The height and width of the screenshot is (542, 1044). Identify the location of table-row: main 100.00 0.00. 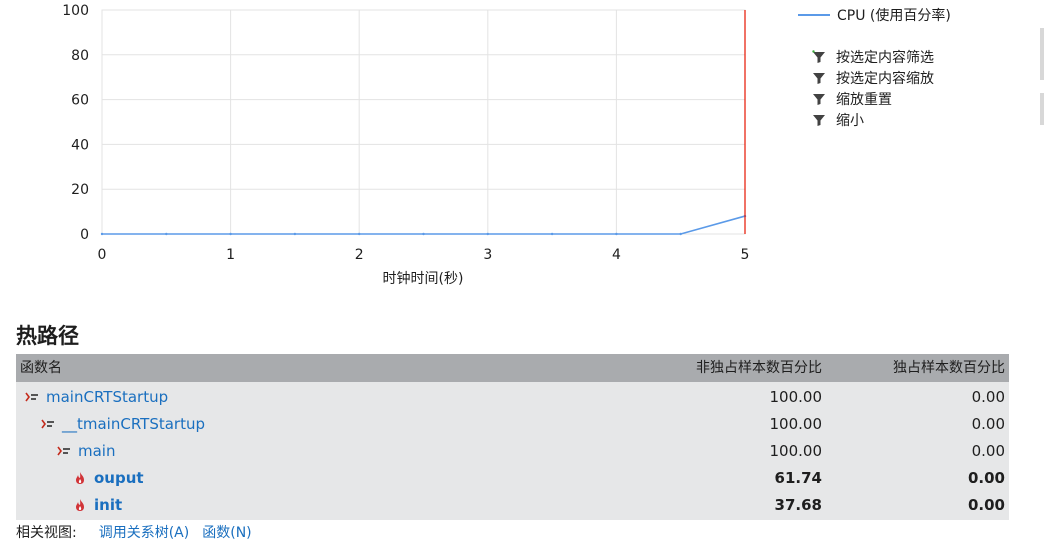
(512, 451).